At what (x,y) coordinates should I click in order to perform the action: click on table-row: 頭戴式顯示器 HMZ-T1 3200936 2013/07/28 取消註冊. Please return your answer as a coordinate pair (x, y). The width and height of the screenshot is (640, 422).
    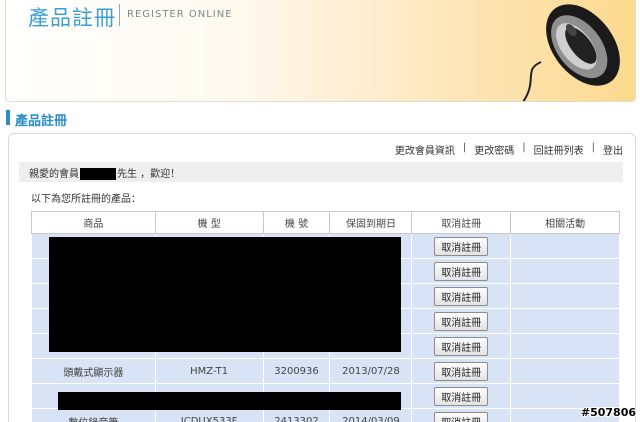
    Looking at the image, I should click on (325, 371).